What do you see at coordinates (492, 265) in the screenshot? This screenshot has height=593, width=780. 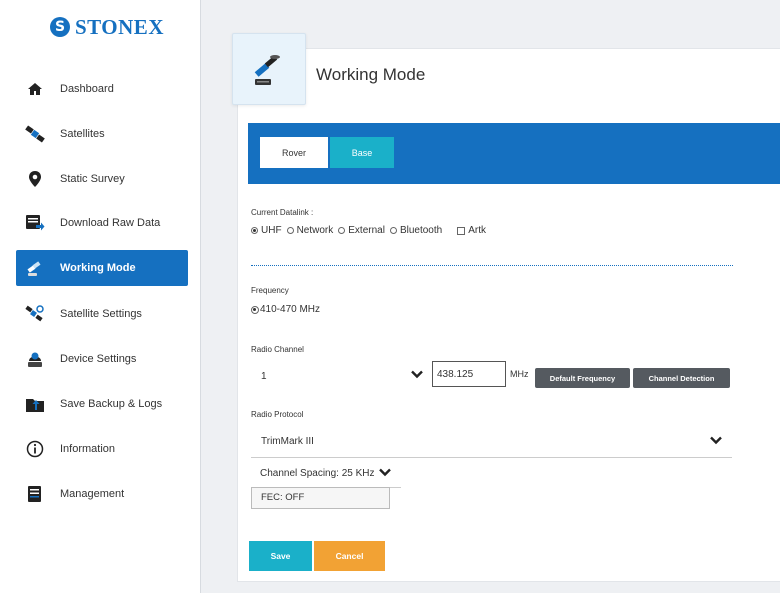 I see `divider` at bounding box center [492, 265].